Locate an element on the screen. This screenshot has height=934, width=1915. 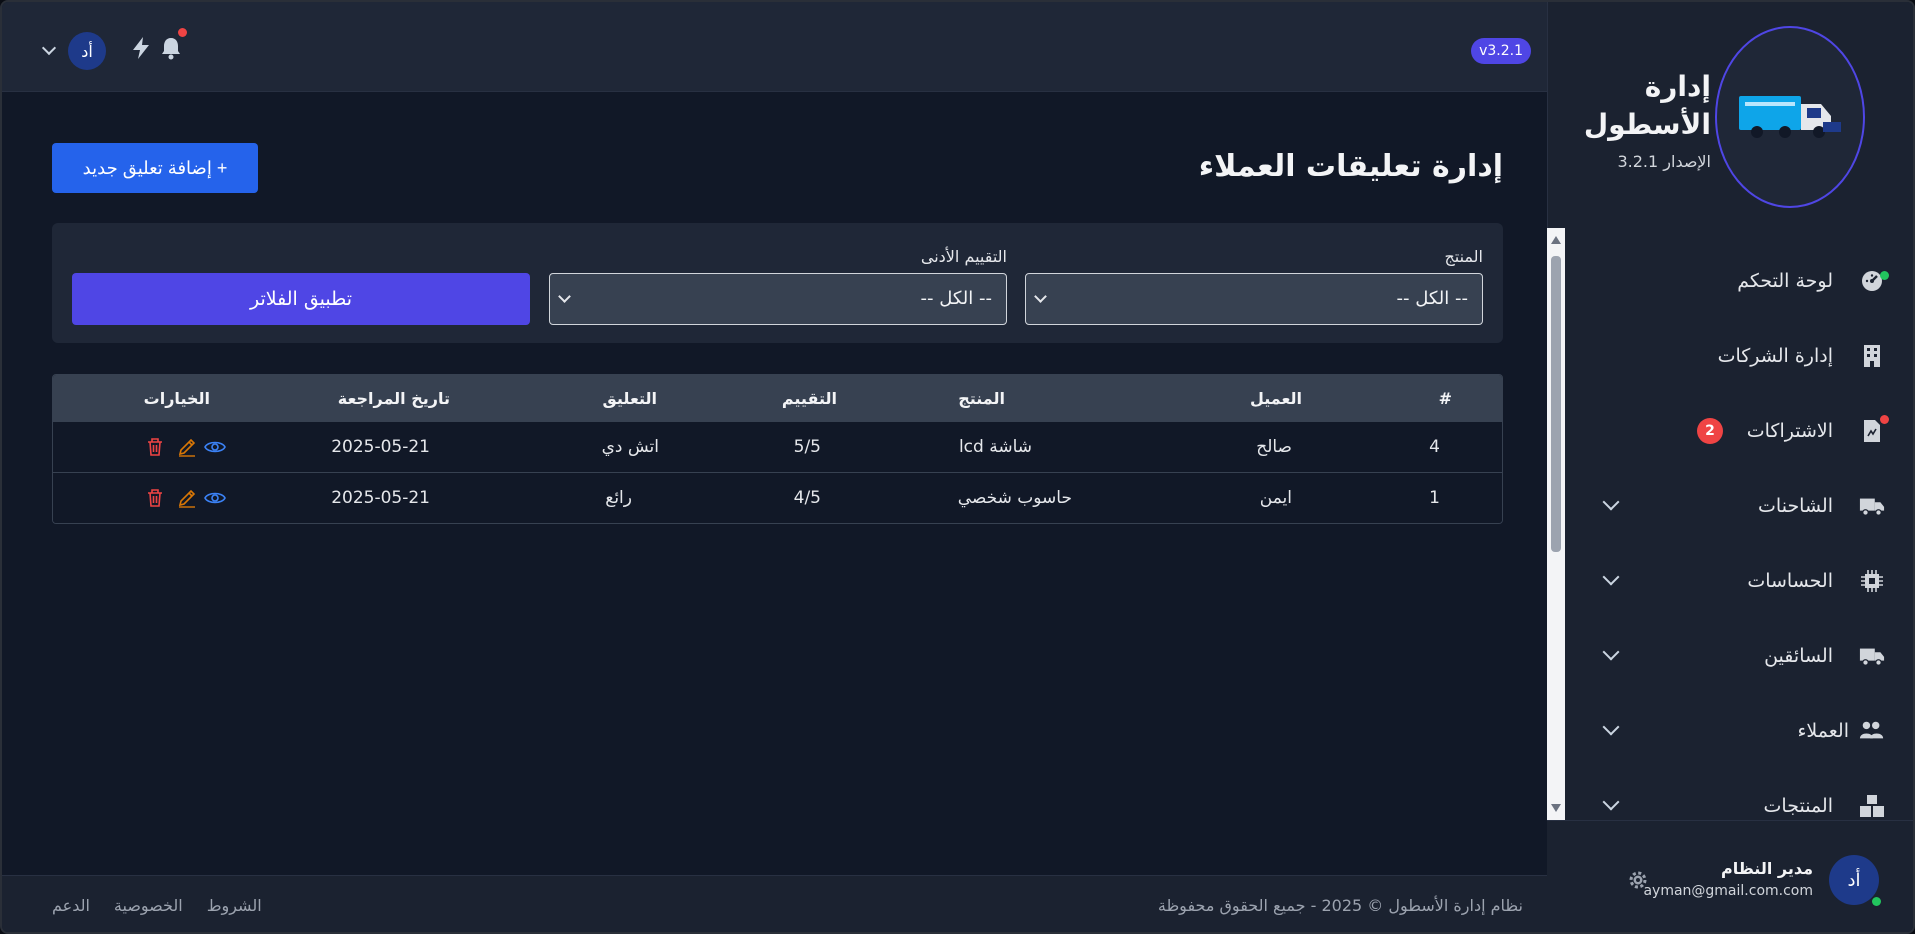
cell-id: 1 is located at coordinates (1434, 498).